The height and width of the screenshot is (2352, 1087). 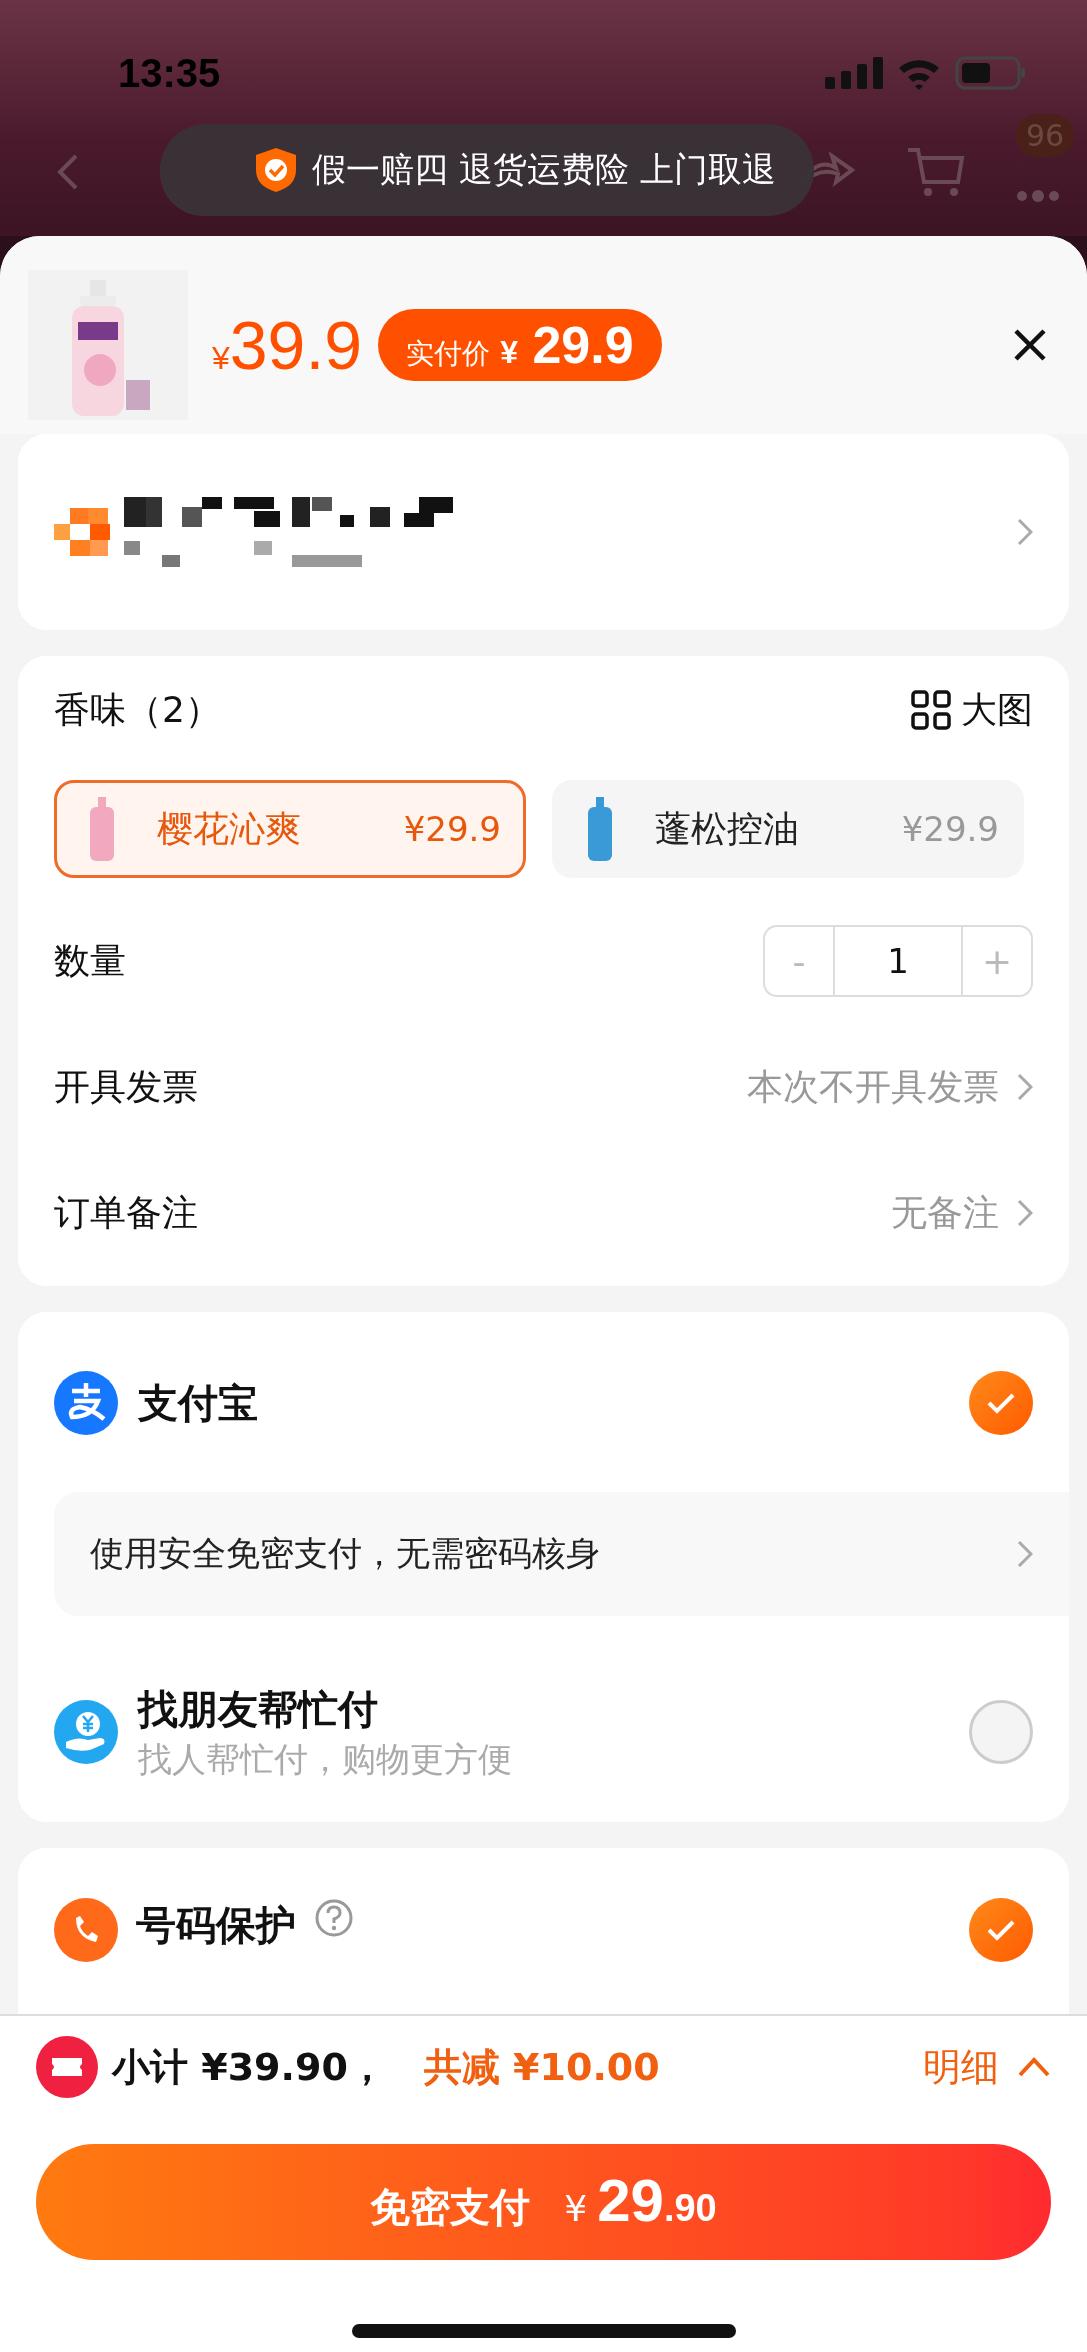 I want to click on pay-button: 免密支付 ¥ 29.90, so click(x=543, y=2202).